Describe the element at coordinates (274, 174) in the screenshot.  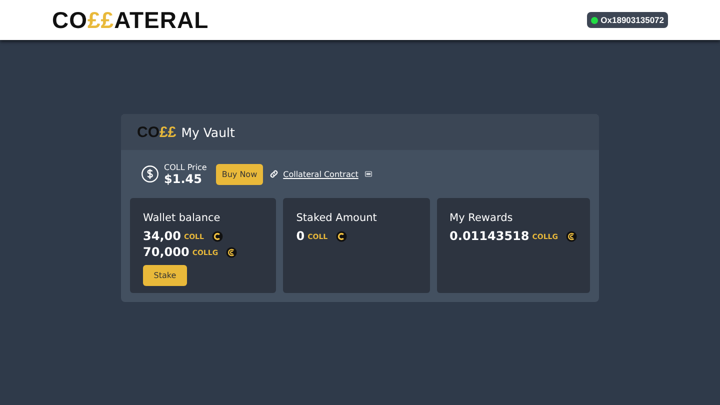
I see `link-icon` at that location.